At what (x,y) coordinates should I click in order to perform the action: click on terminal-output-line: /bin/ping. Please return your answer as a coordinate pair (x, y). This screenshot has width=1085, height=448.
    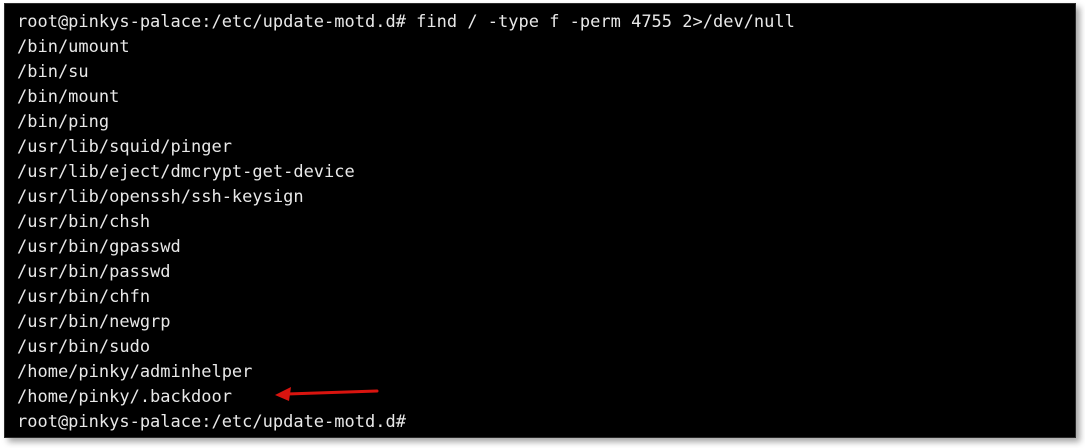
    Looking at the image, I should click on (63, 122).